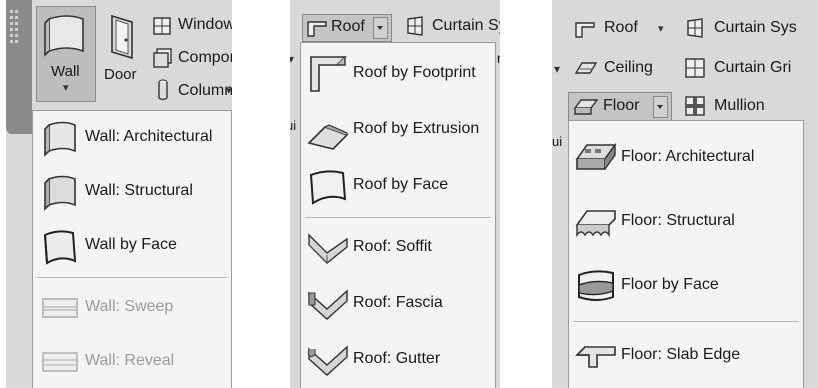 Image resolution: width=818 pixels, height=388 pixels. I want to click on menu-item-wall-architectural: Wall: Architectural, so click(132, 138).